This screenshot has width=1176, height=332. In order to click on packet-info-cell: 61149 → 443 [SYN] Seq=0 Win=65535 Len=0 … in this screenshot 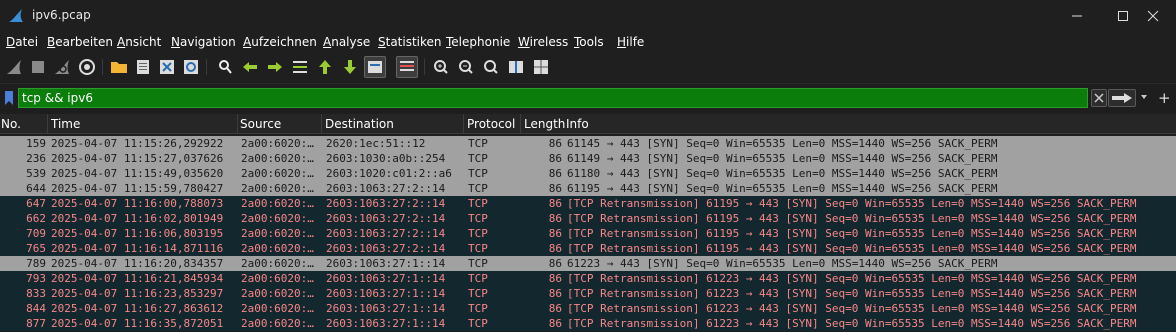, I will do `click(782, 158)`.